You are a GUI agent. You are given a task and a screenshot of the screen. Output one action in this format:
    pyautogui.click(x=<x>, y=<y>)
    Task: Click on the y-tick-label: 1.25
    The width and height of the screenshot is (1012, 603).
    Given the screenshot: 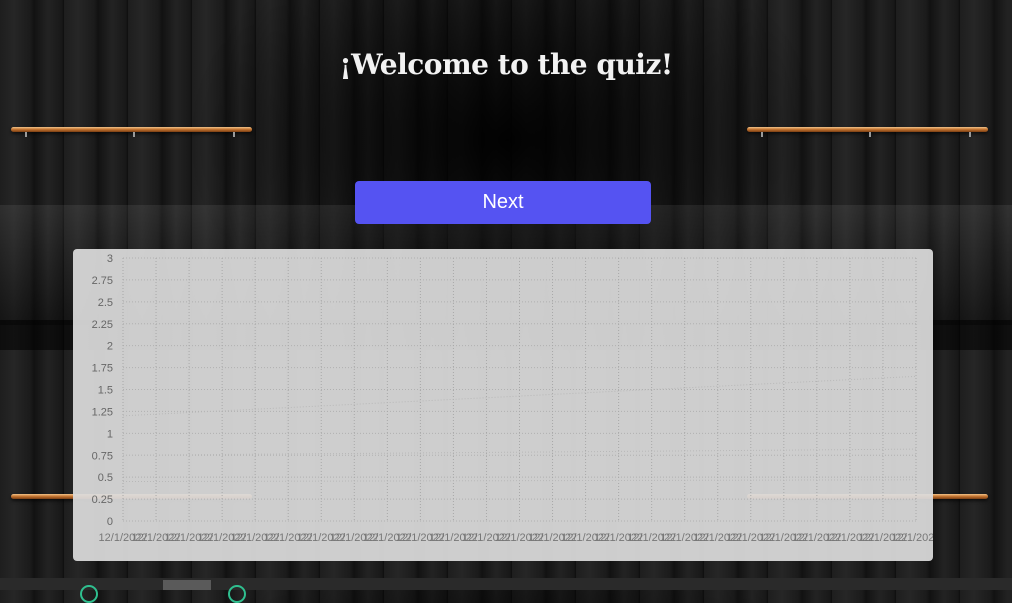 What is the action you would take?
    pyautogui.click(x=102, y=412)
    